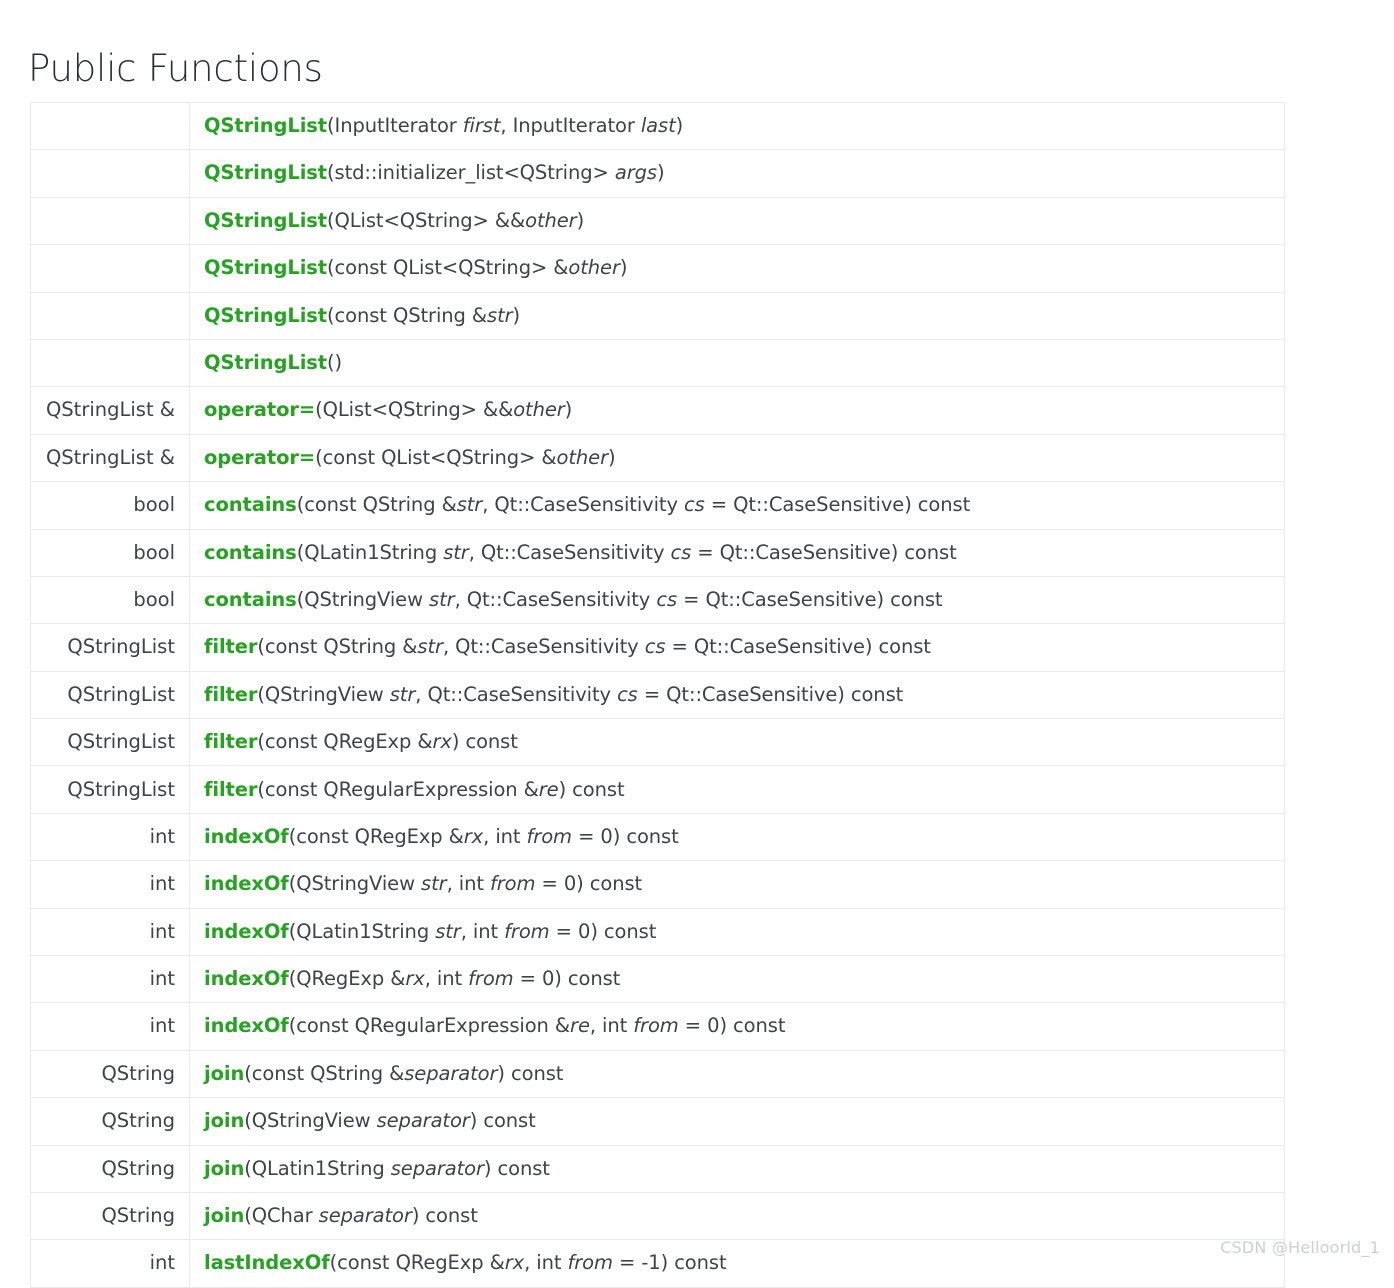  I want to click on function-signature-cell: operator=(QList<QString> &&other), so click(737, 410).